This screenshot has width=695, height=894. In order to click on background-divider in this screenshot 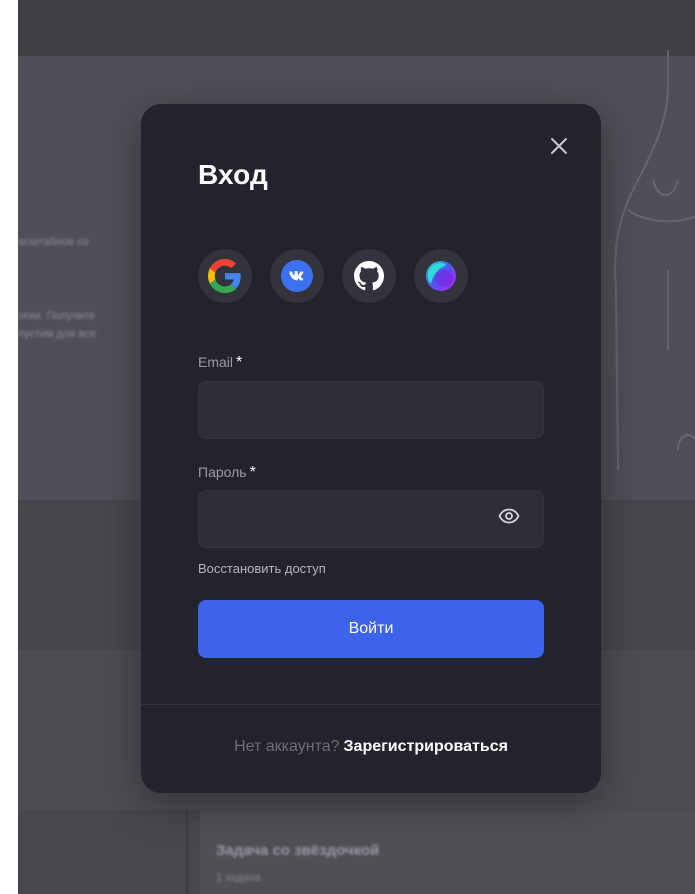, I will do `click(187, 852)`.